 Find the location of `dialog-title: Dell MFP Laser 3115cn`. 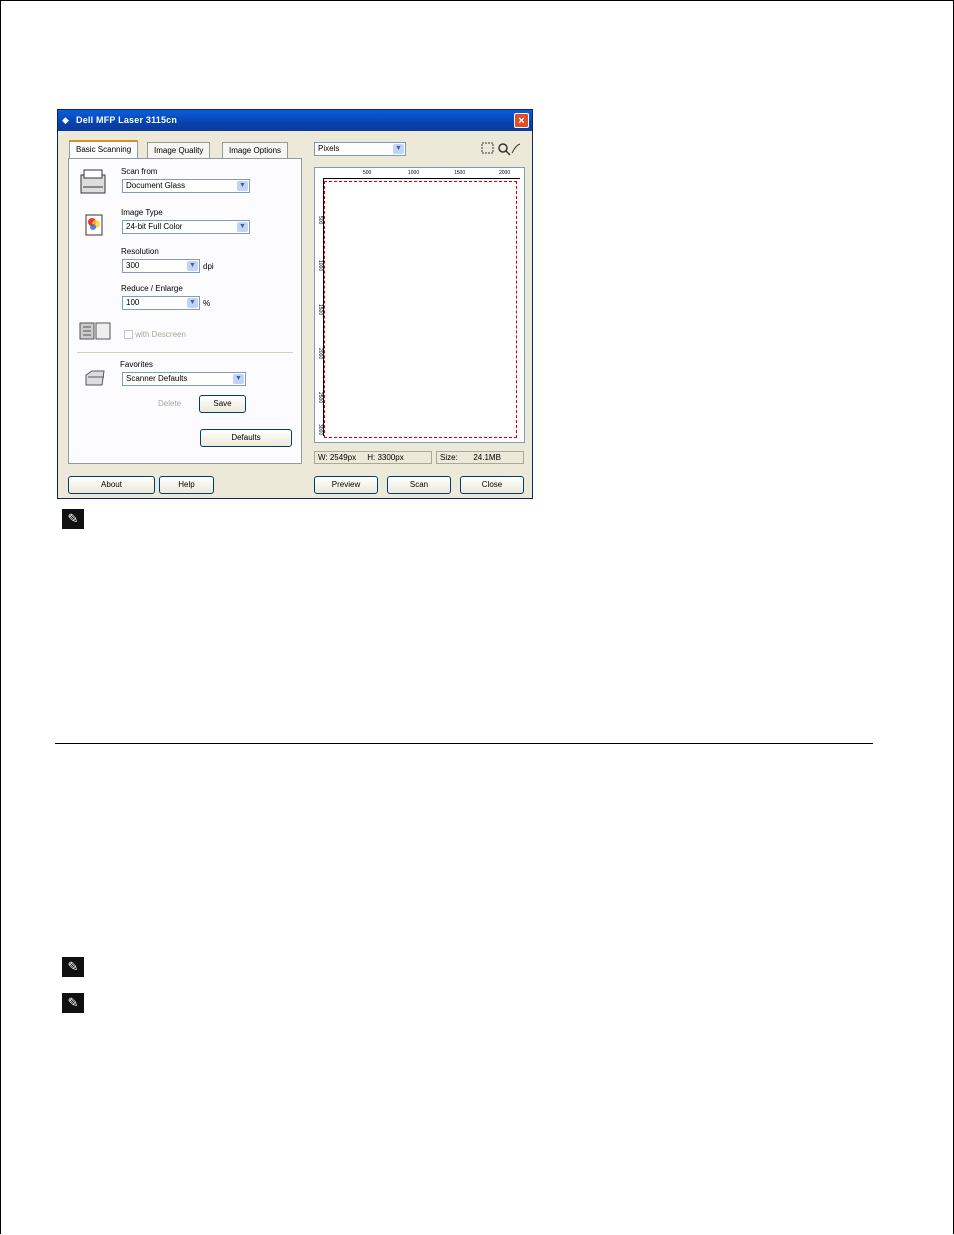

dialog-title: Dell MFP Laser 3115cn is located at coordinates (127, 120).